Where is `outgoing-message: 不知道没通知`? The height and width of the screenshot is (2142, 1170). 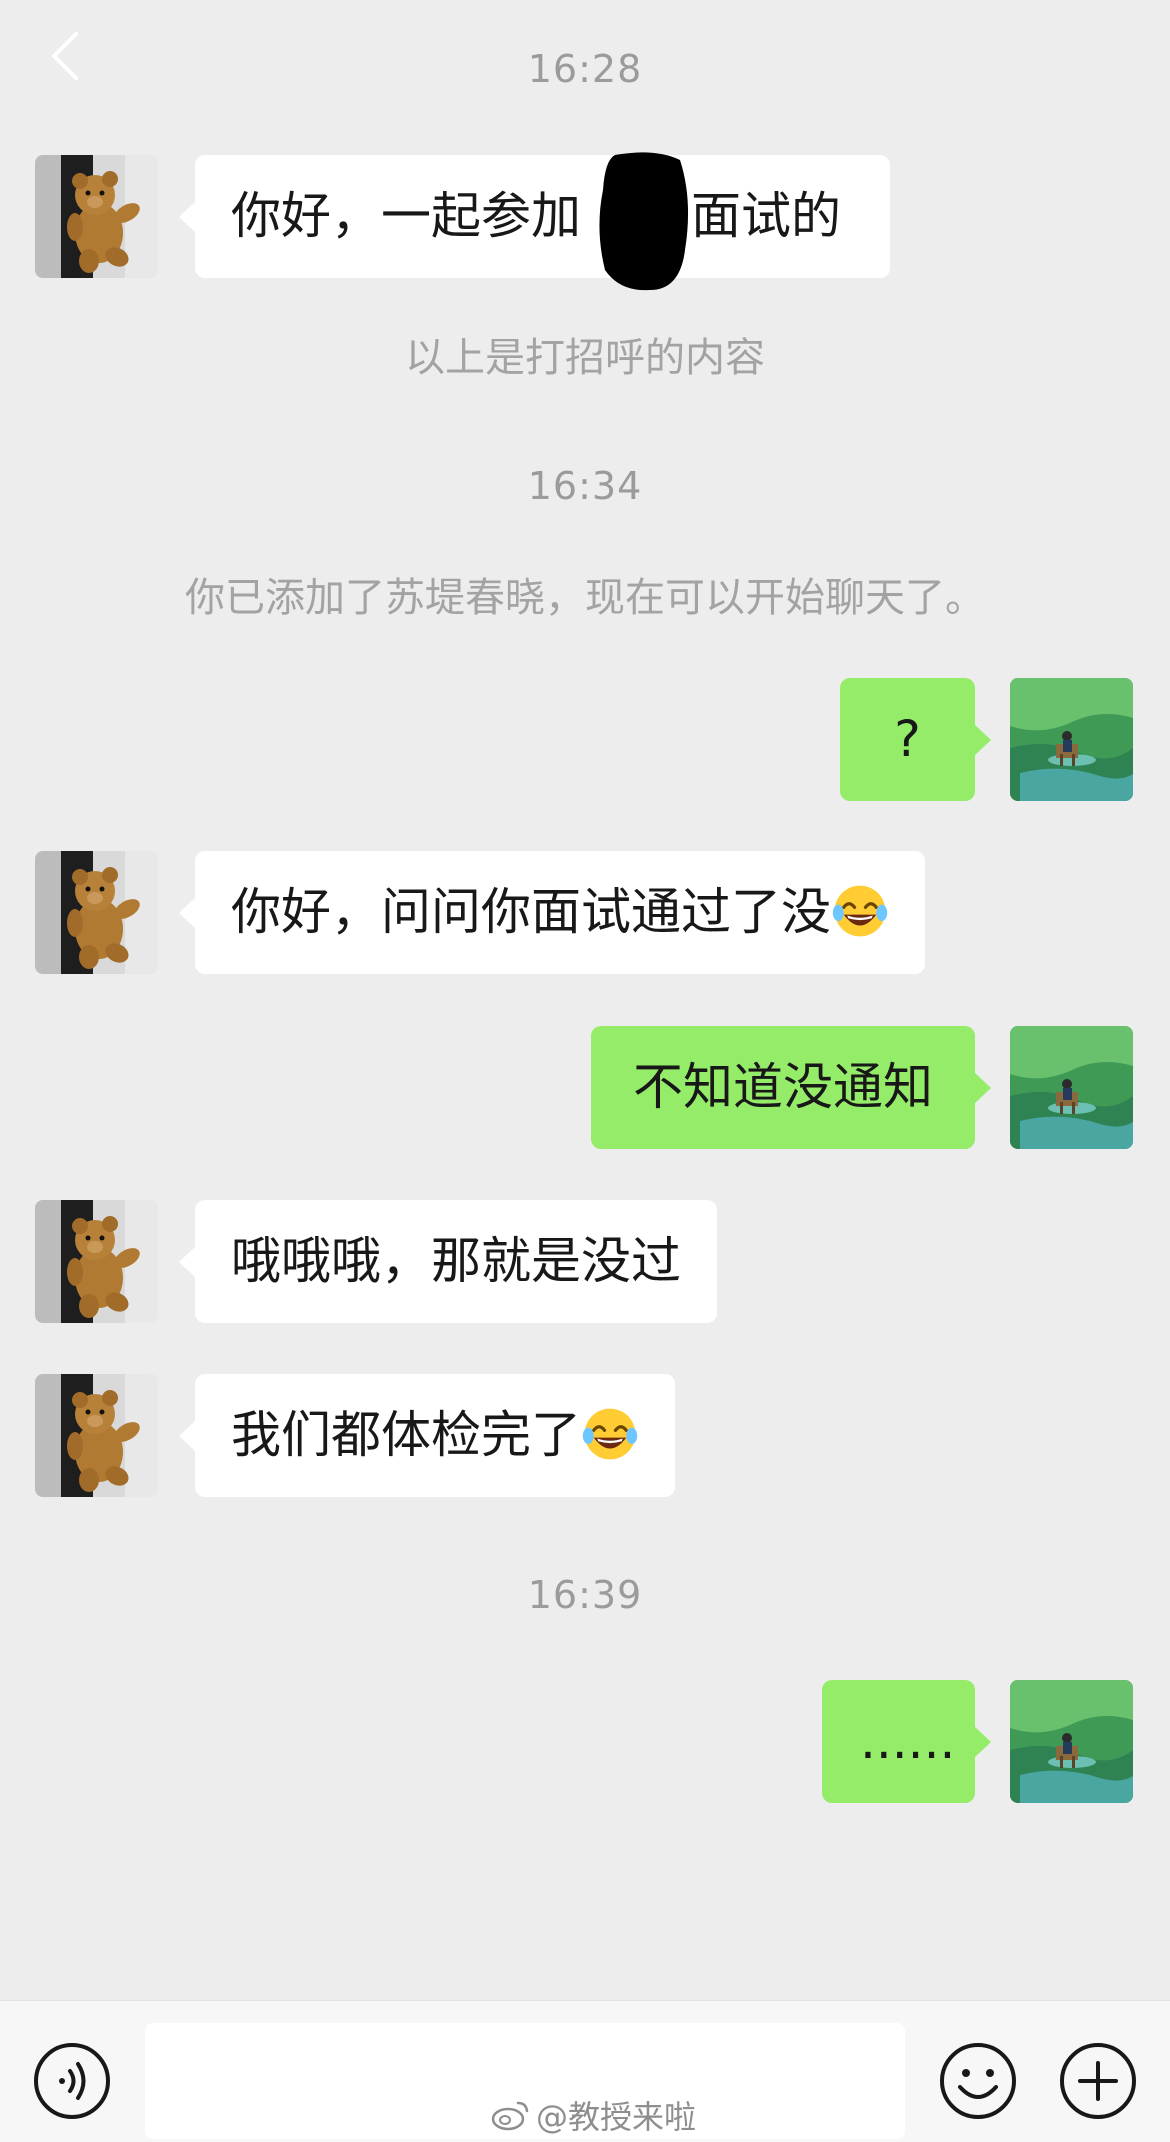
outgoing-message: 不知道没通知 is located at coordinates (791, 1087).